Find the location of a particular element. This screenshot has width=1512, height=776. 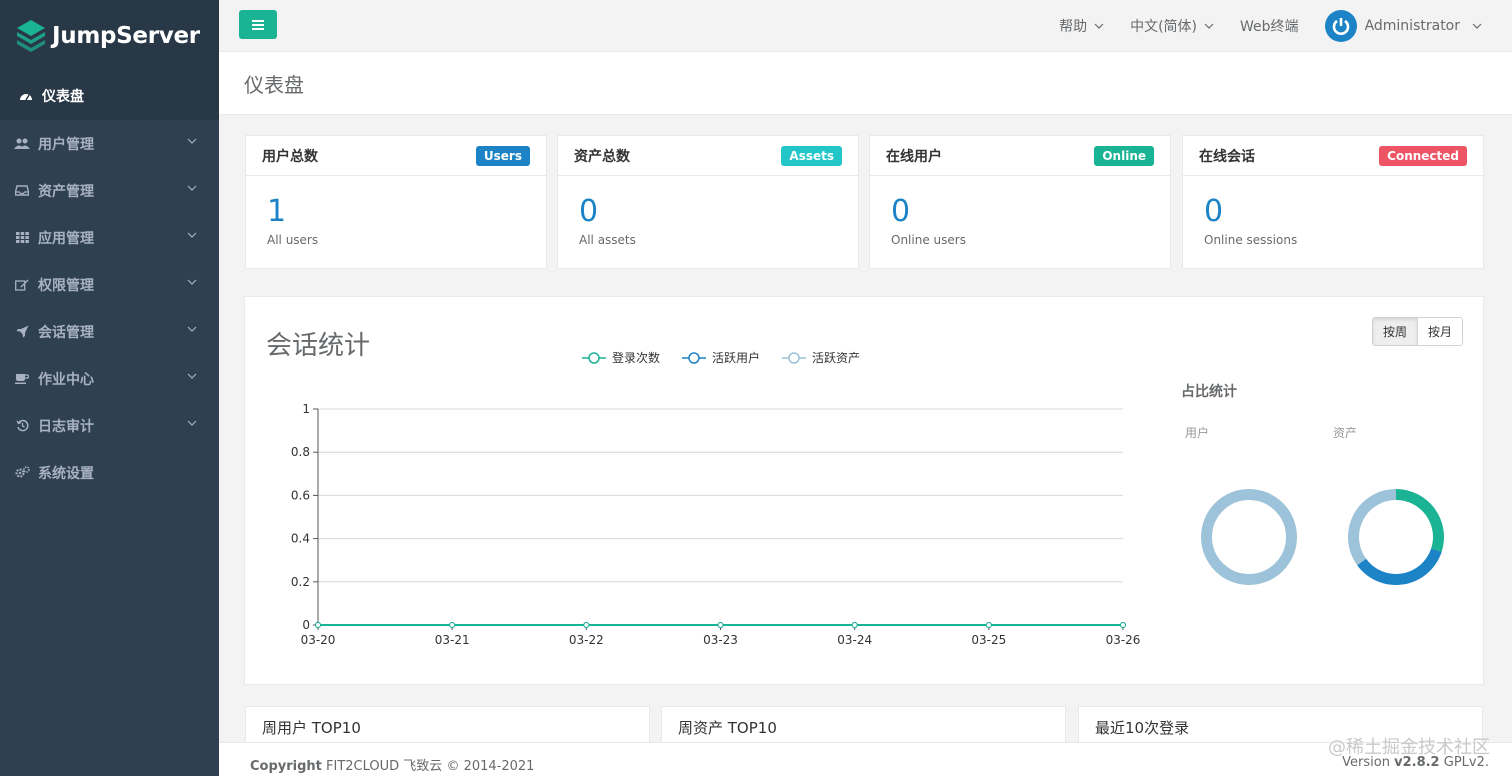

sidebar-item-assets: 资产管理 is located at coordinates (109, 190).